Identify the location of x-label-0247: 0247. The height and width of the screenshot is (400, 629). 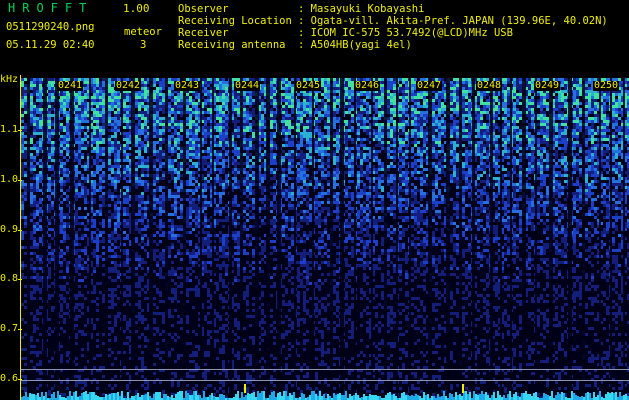
(429, 85).